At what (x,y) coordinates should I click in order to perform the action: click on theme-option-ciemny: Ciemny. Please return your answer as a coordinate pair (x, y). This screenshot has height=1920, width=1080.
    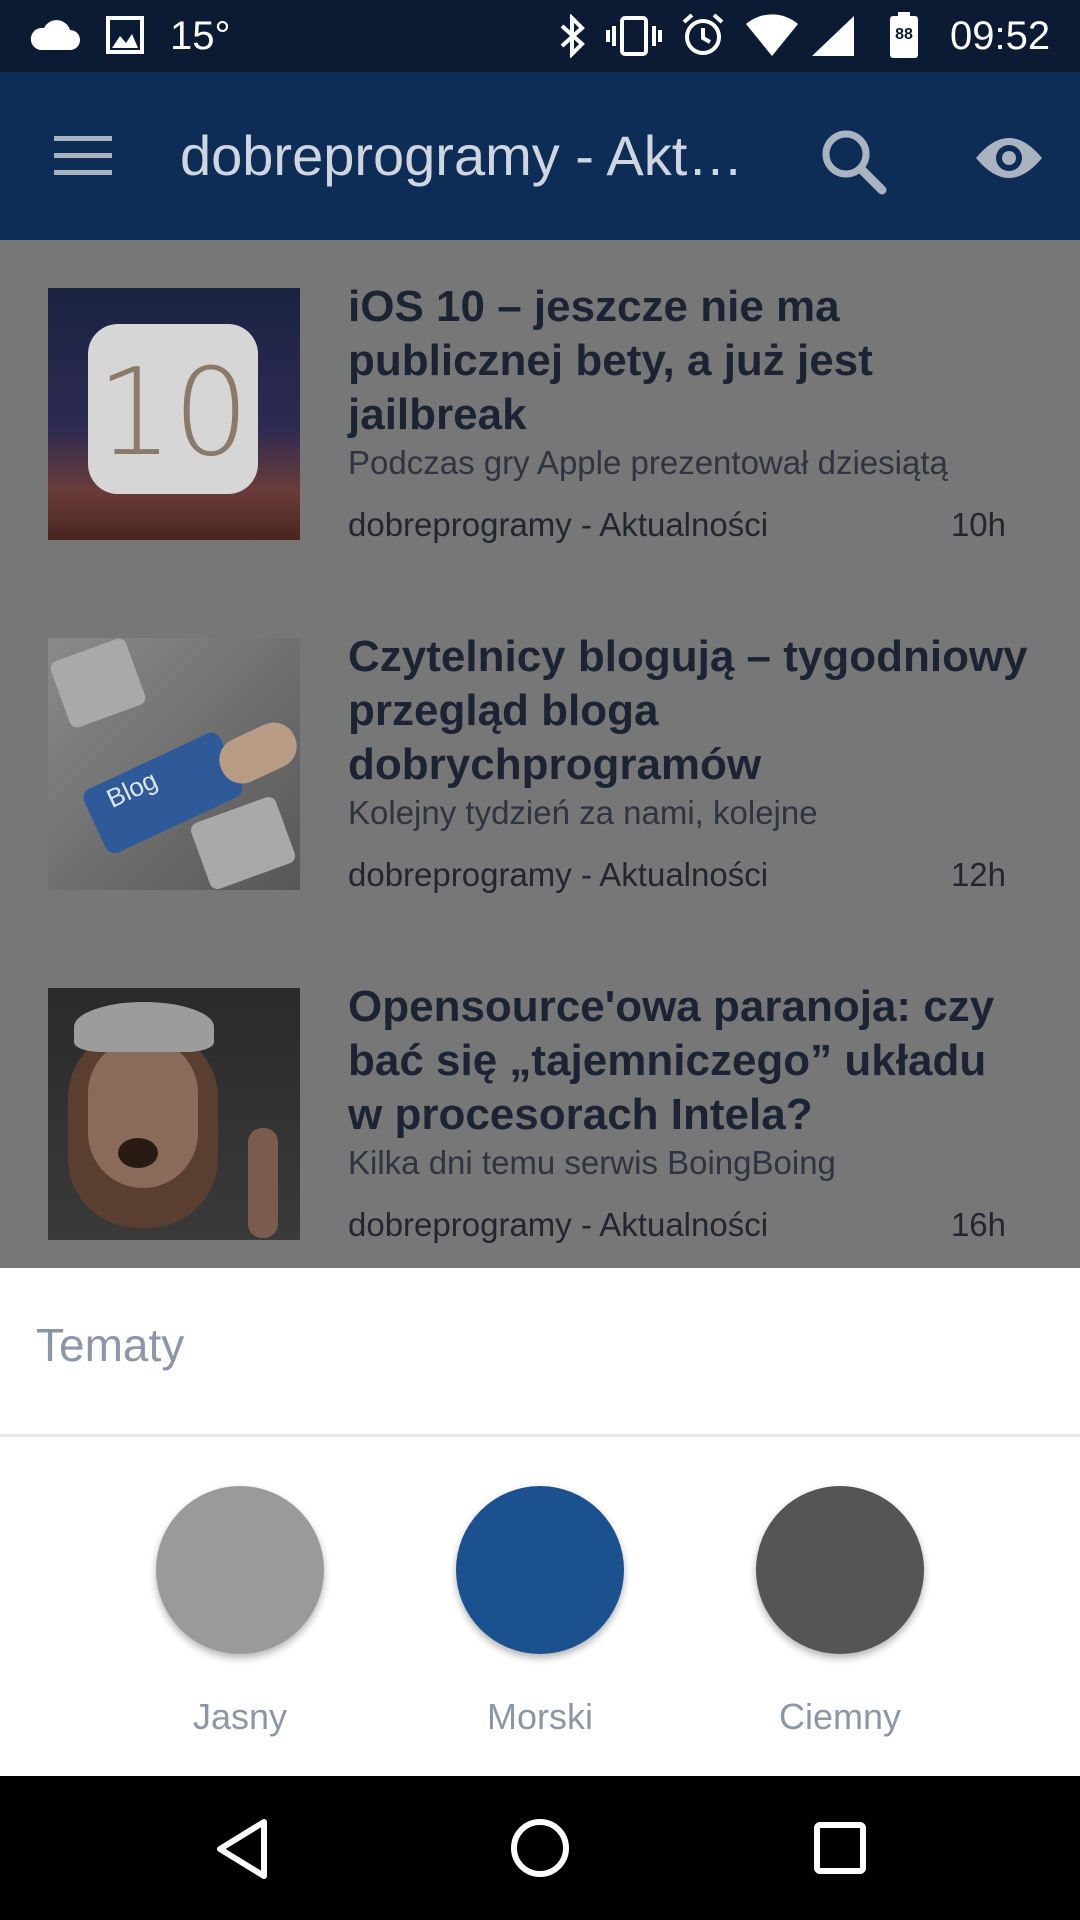
    Looking at the image, I should click on (840, 1621).